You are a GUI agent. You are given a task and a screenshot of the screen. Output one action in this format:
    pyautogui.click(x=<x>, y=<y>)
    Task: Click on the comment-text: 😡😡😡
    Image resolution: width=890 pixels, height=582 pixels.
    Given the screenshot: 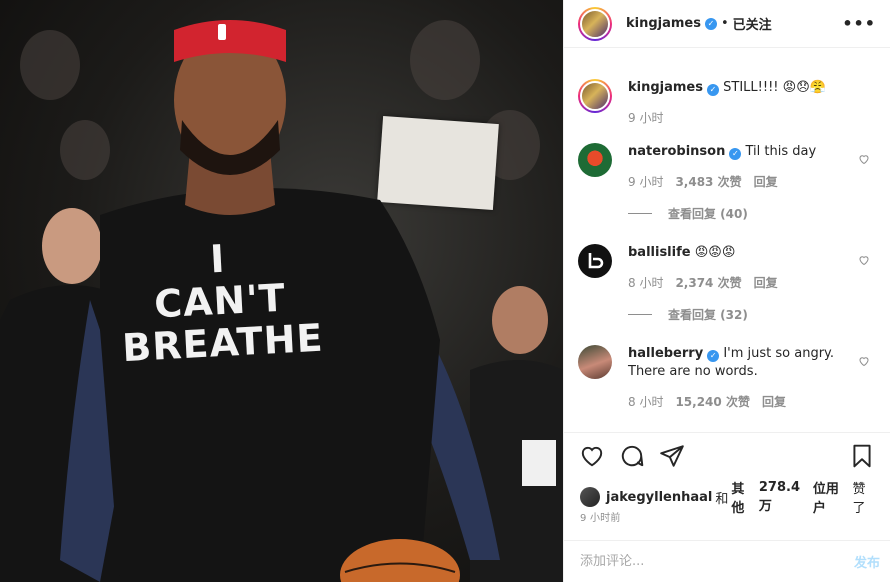 What is the action you would take?
    pyautogui.click(x=715, y=252)
    